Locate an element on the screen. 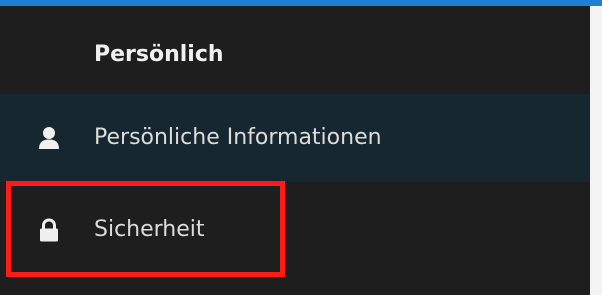 The width and height of the screenshot is (602, 295). content-area-edge is located at coordinates (596, 150).